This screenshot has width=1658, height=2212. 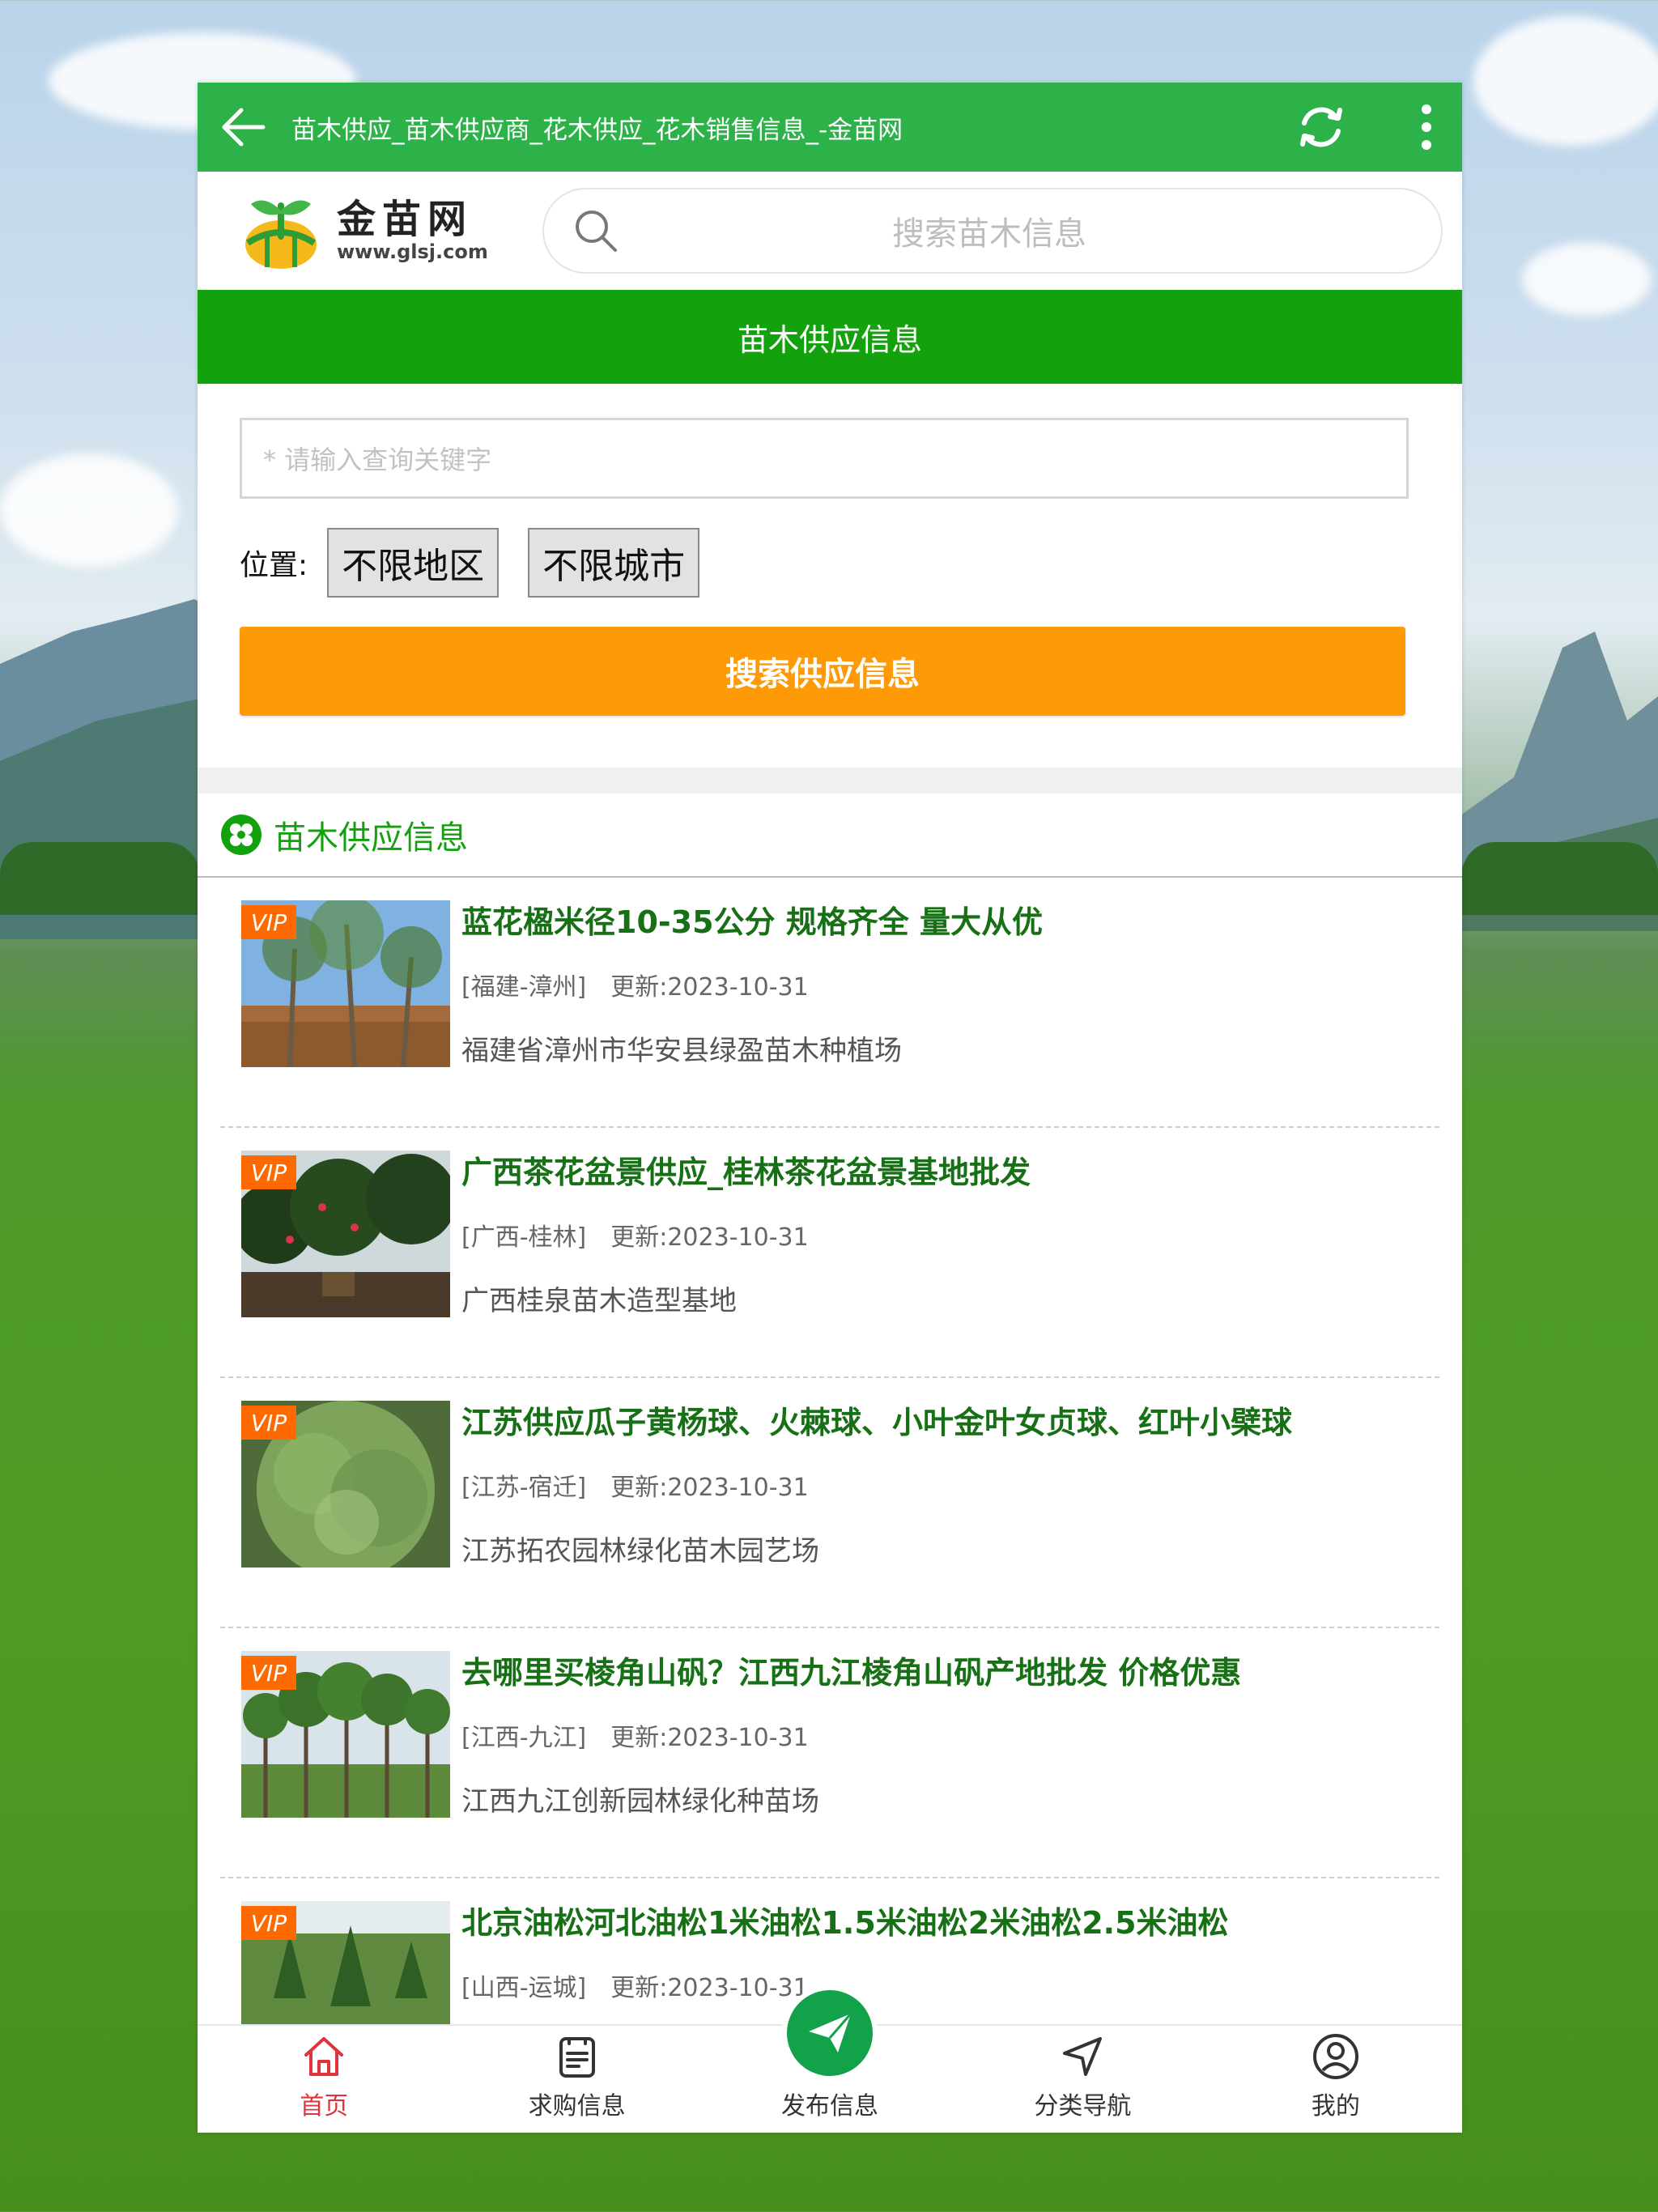 I want to click on back-button, so click(x=243, y=127).